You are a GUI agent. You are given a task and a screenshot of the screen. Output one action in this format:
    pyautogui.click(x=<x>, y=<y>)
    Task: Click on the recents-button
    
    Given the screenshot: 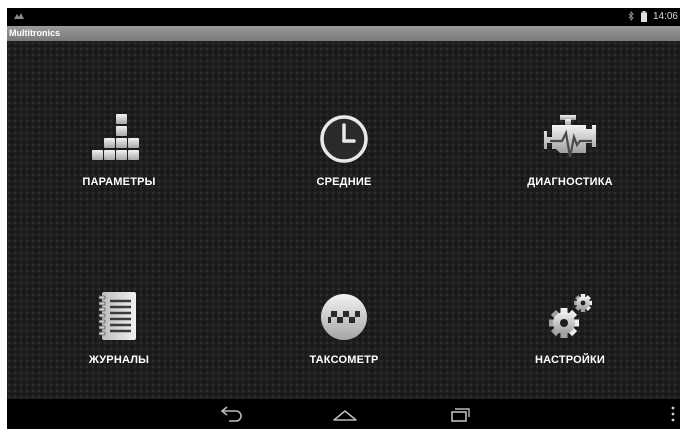 What is the action you would take?
    pyautogui.click(x=461, y=414)
    